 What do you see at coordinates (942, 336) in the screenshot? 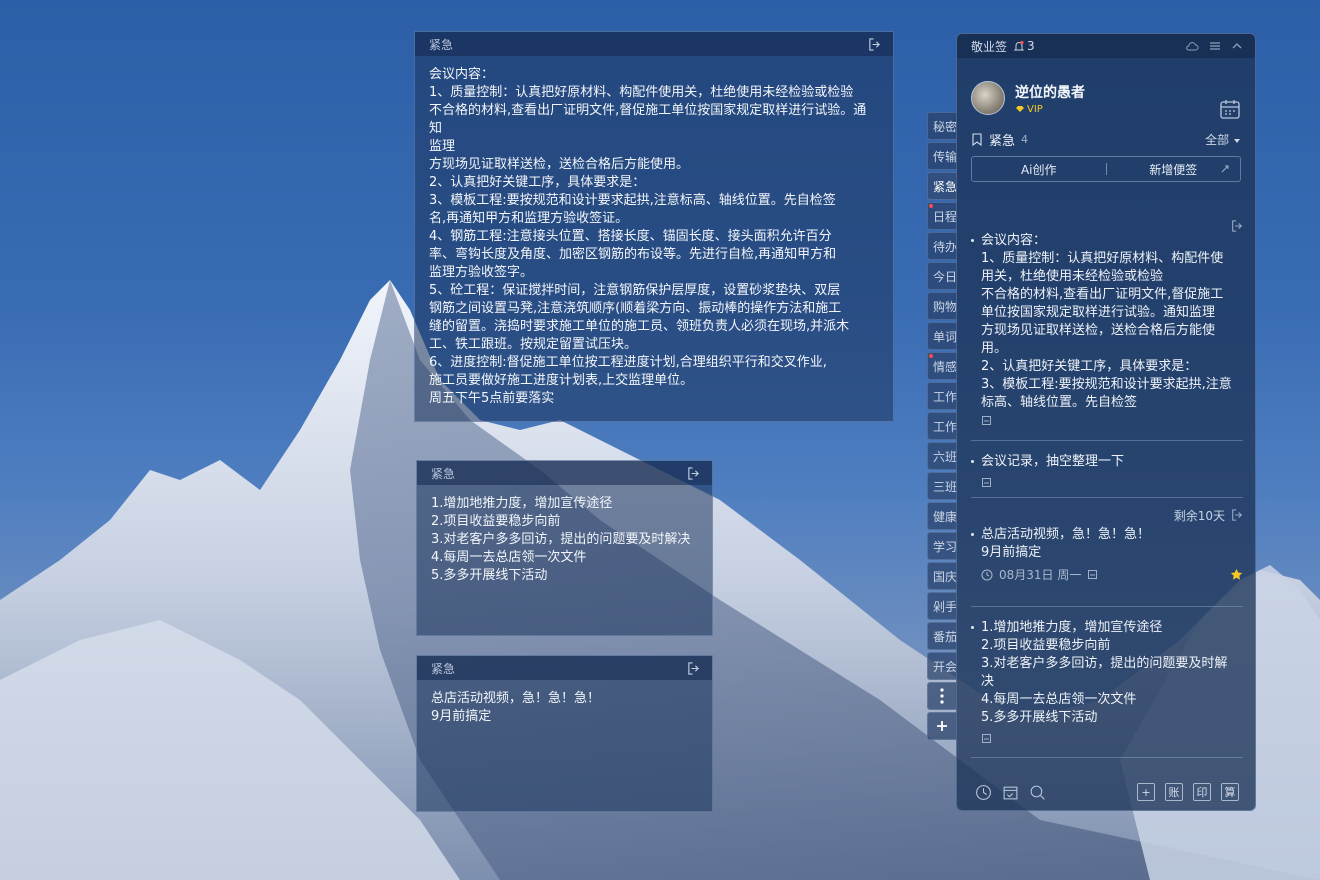
I see `tab-7: 单词` at bounding box center [942, 336].